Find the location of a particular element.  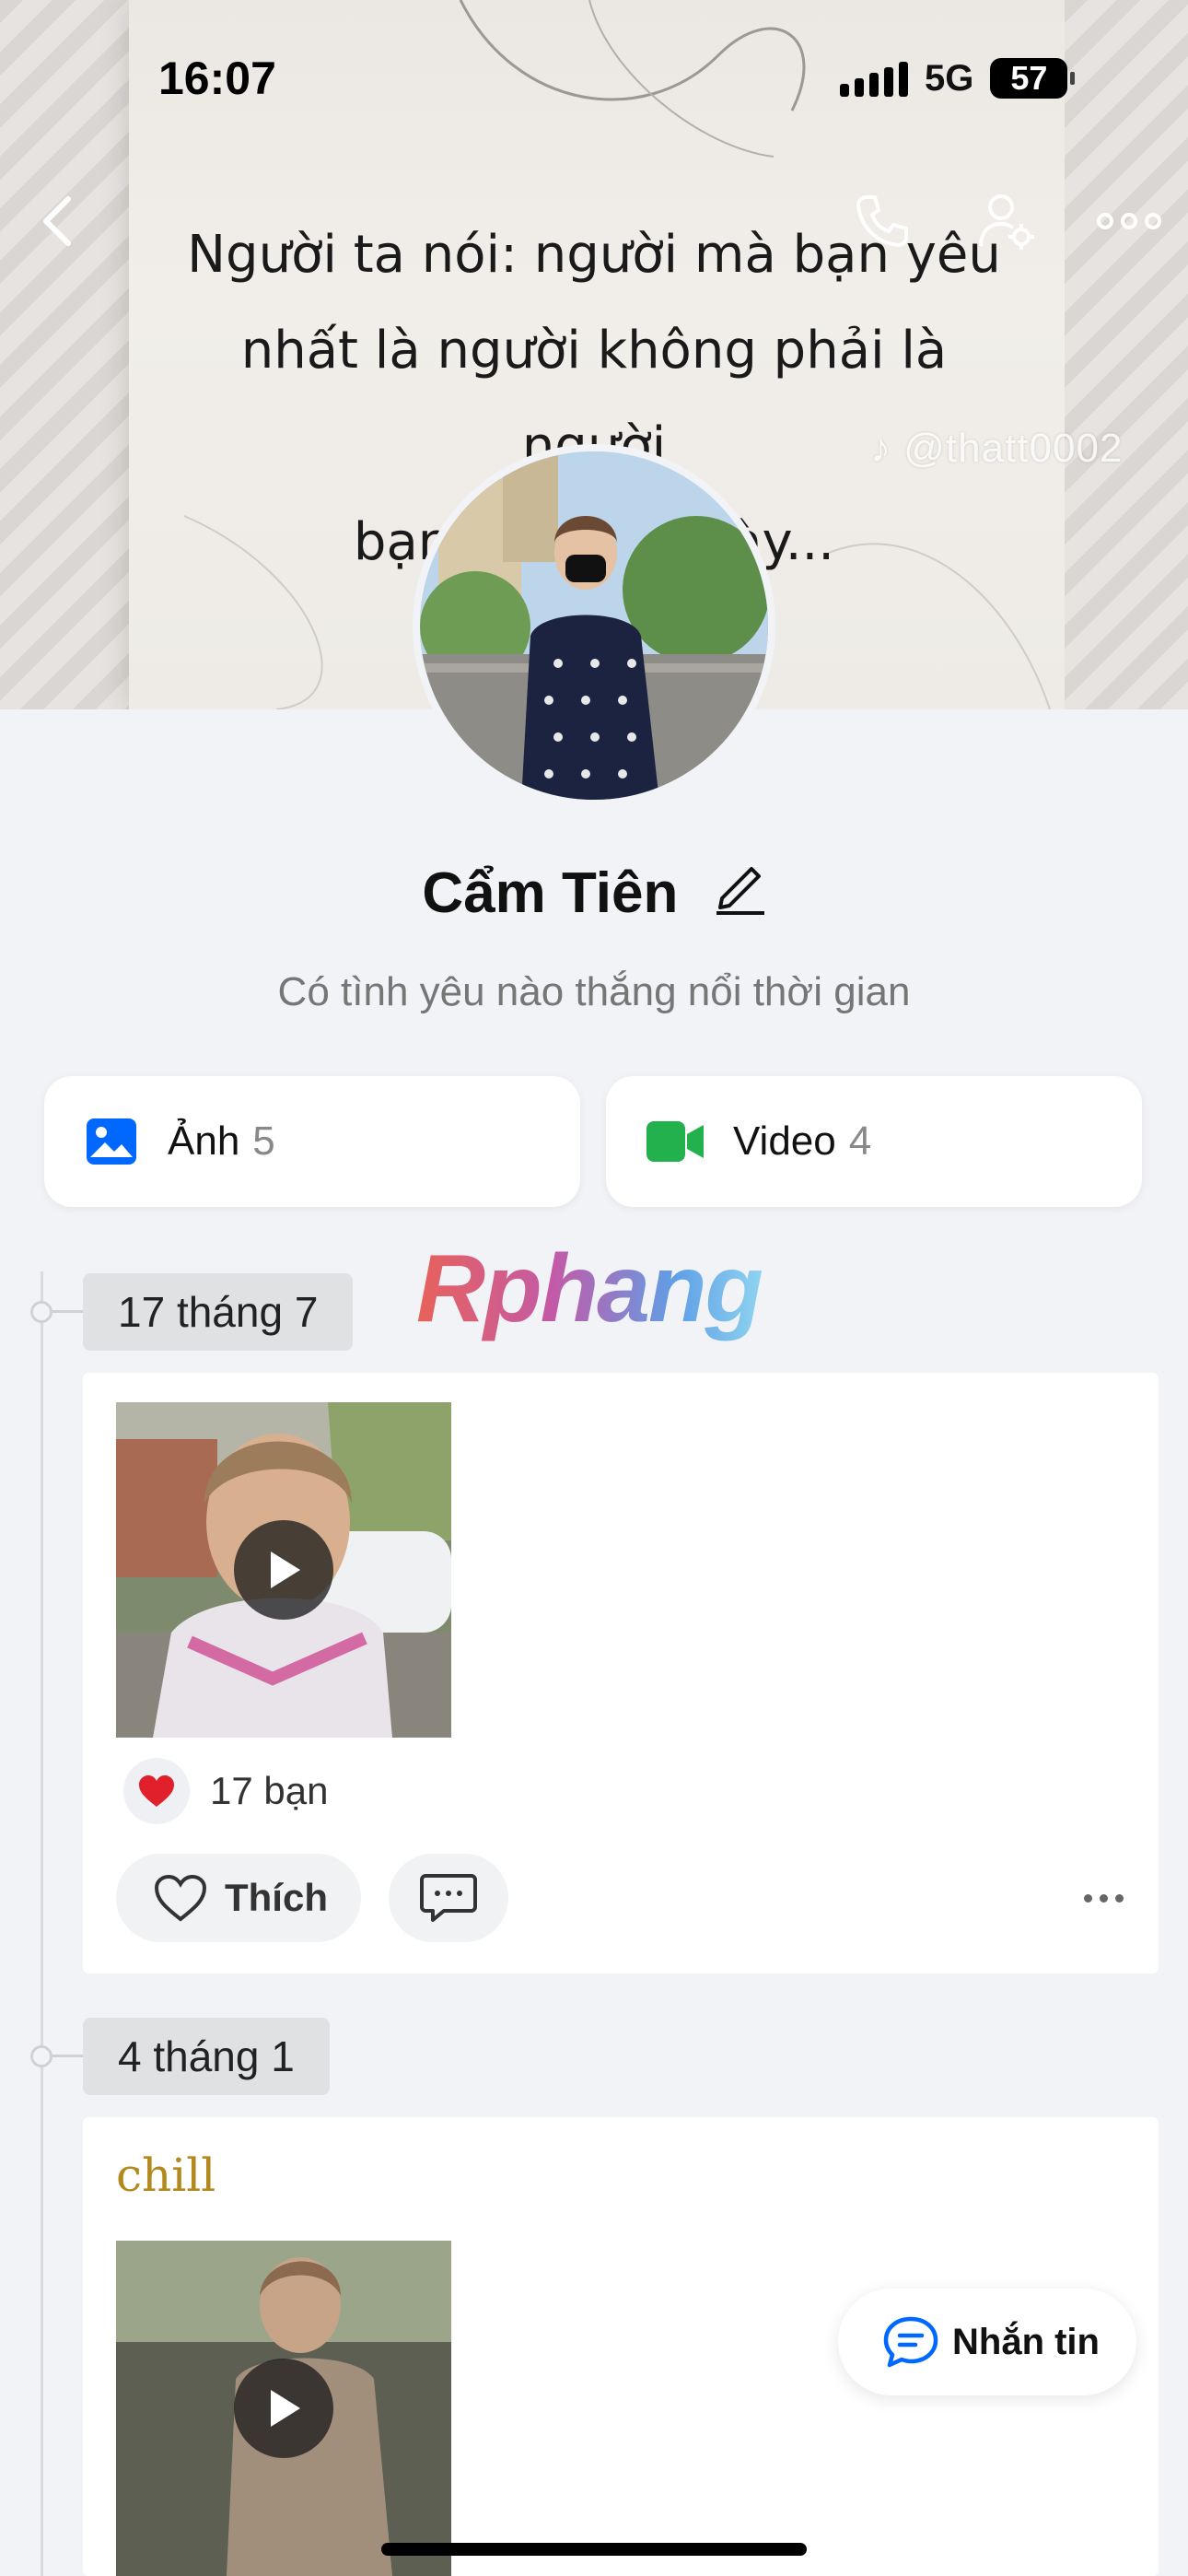

network-label: 5G is located at coordinates (949, 78).